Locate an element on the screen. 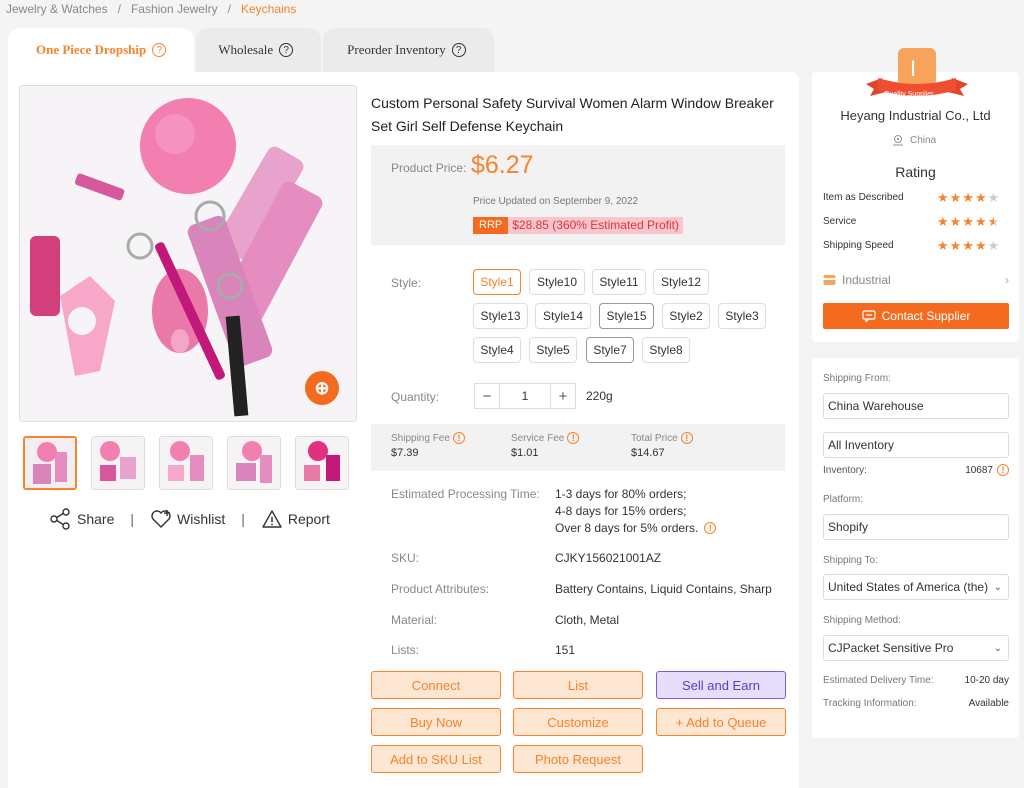 The image size is (1024, 788). supplier-name: Heyang Industrial Co., Ltd is located at coordinates (915, 115).